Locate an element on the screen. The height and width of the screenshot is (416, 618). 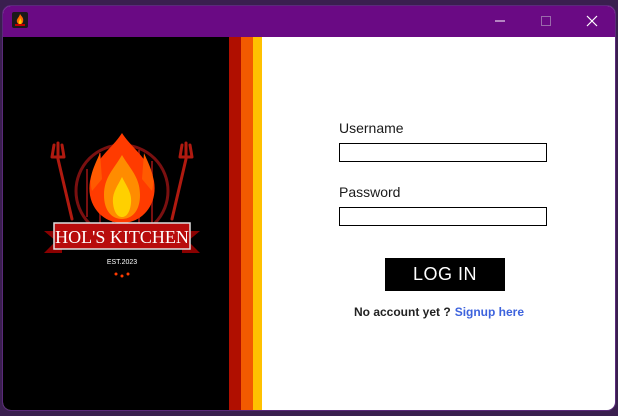
maximize-icon is located at coordinates (546, 21).